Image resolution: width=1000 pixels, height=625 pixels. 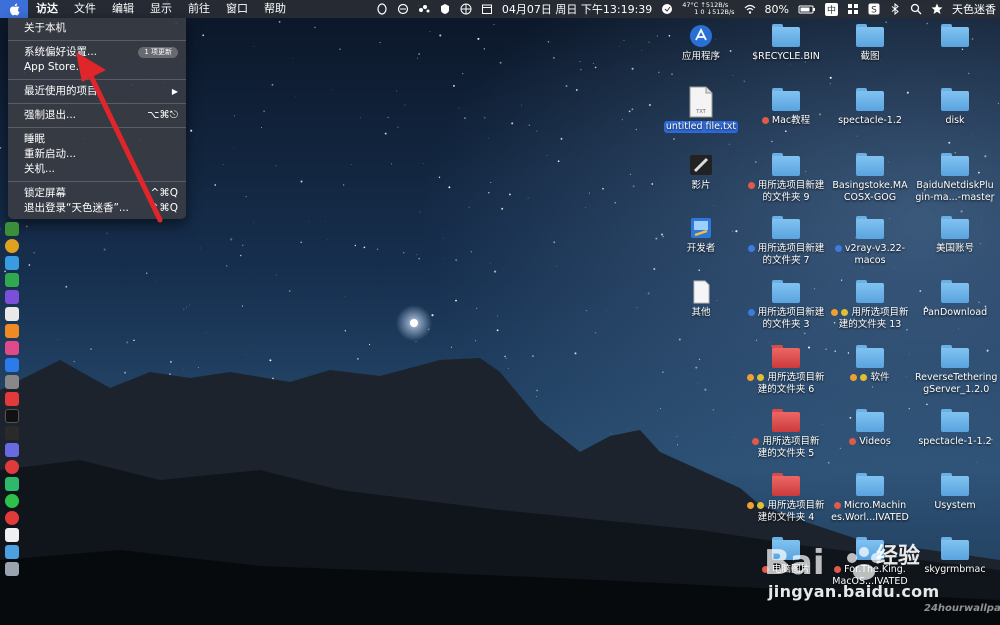 I want to click on desktop-folder, so click(x=955, y=42).